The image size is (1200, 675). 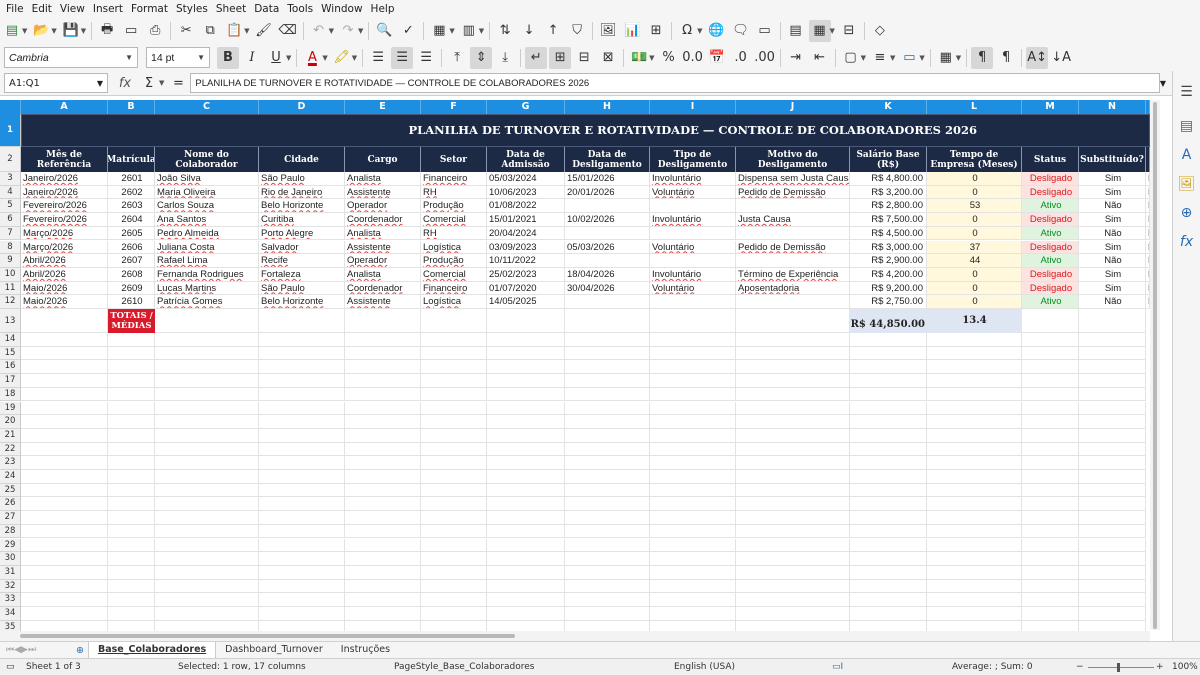 I want to click on column-header: H, so click(x=607, y=107).